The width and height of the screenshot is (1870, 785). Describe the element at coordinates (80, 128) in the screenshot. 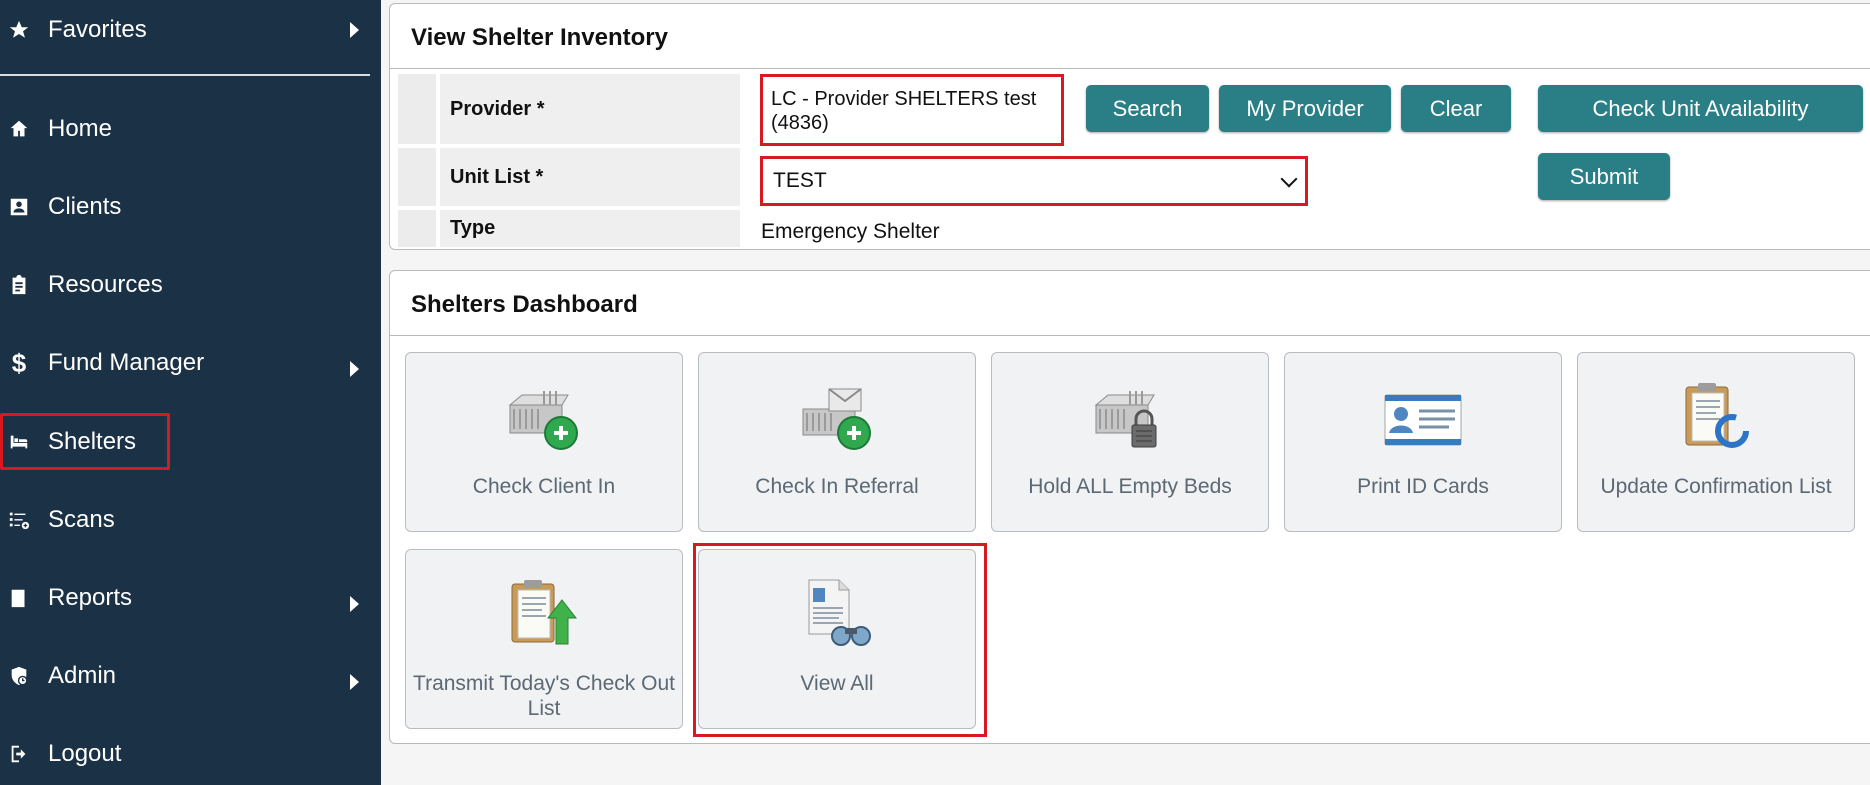

I see `sidebar-item-label: Home` at that location.